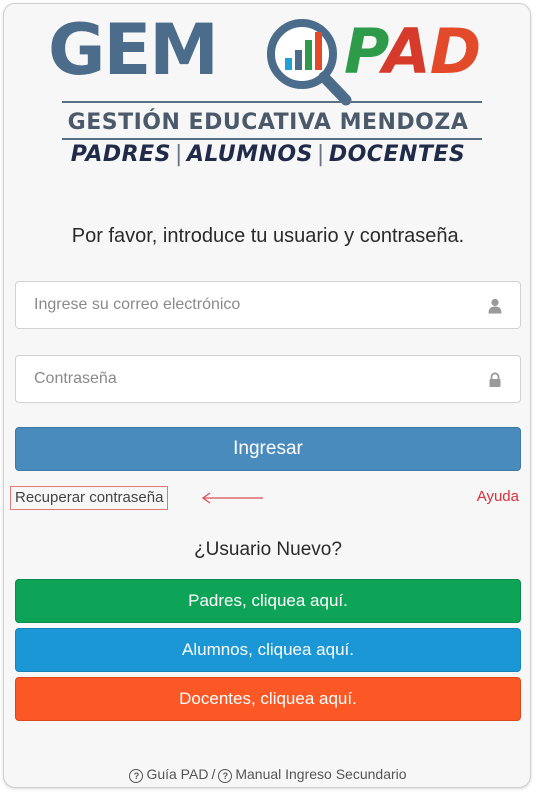  I want to click on new-user-heading: ¿Usuario Nuevo?, so click(268, 549).